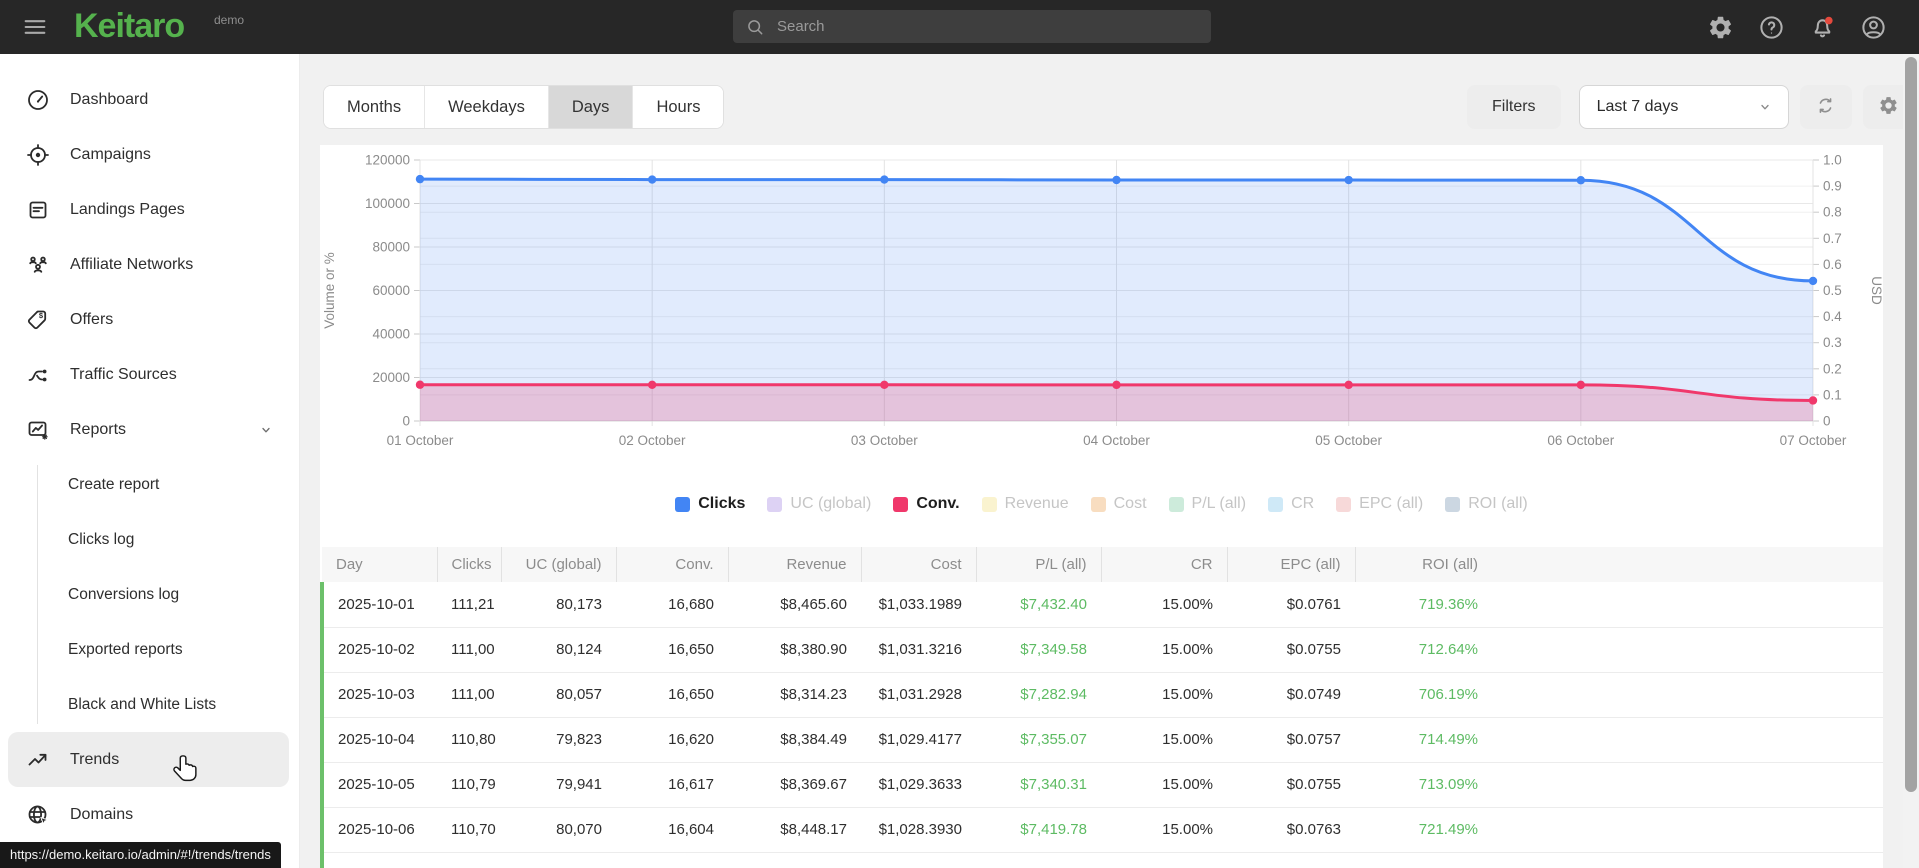  I want to click on period-tabs: Months Weekdays Days Hours, so click(524, 107).